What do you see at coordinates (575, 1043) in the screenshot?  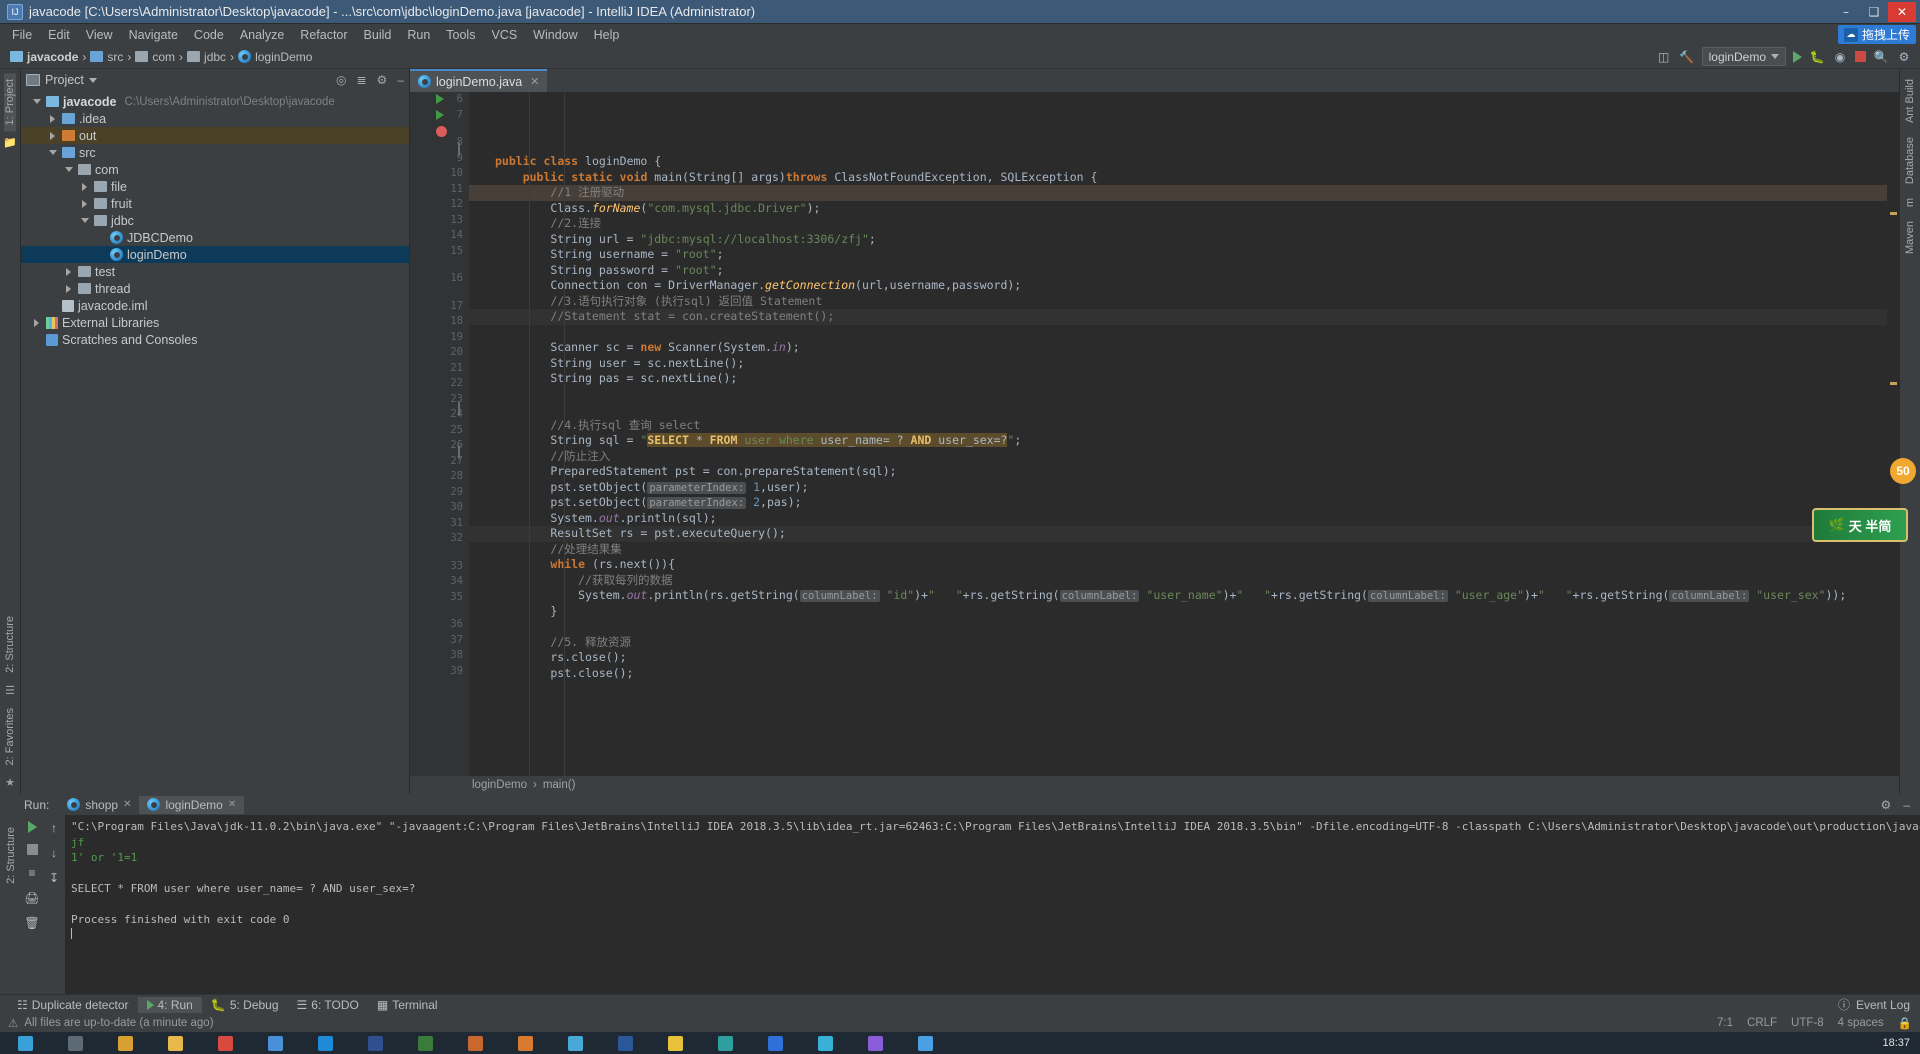 I see `taskbar-app-qq-icon` at bounding box center [575, 1043].